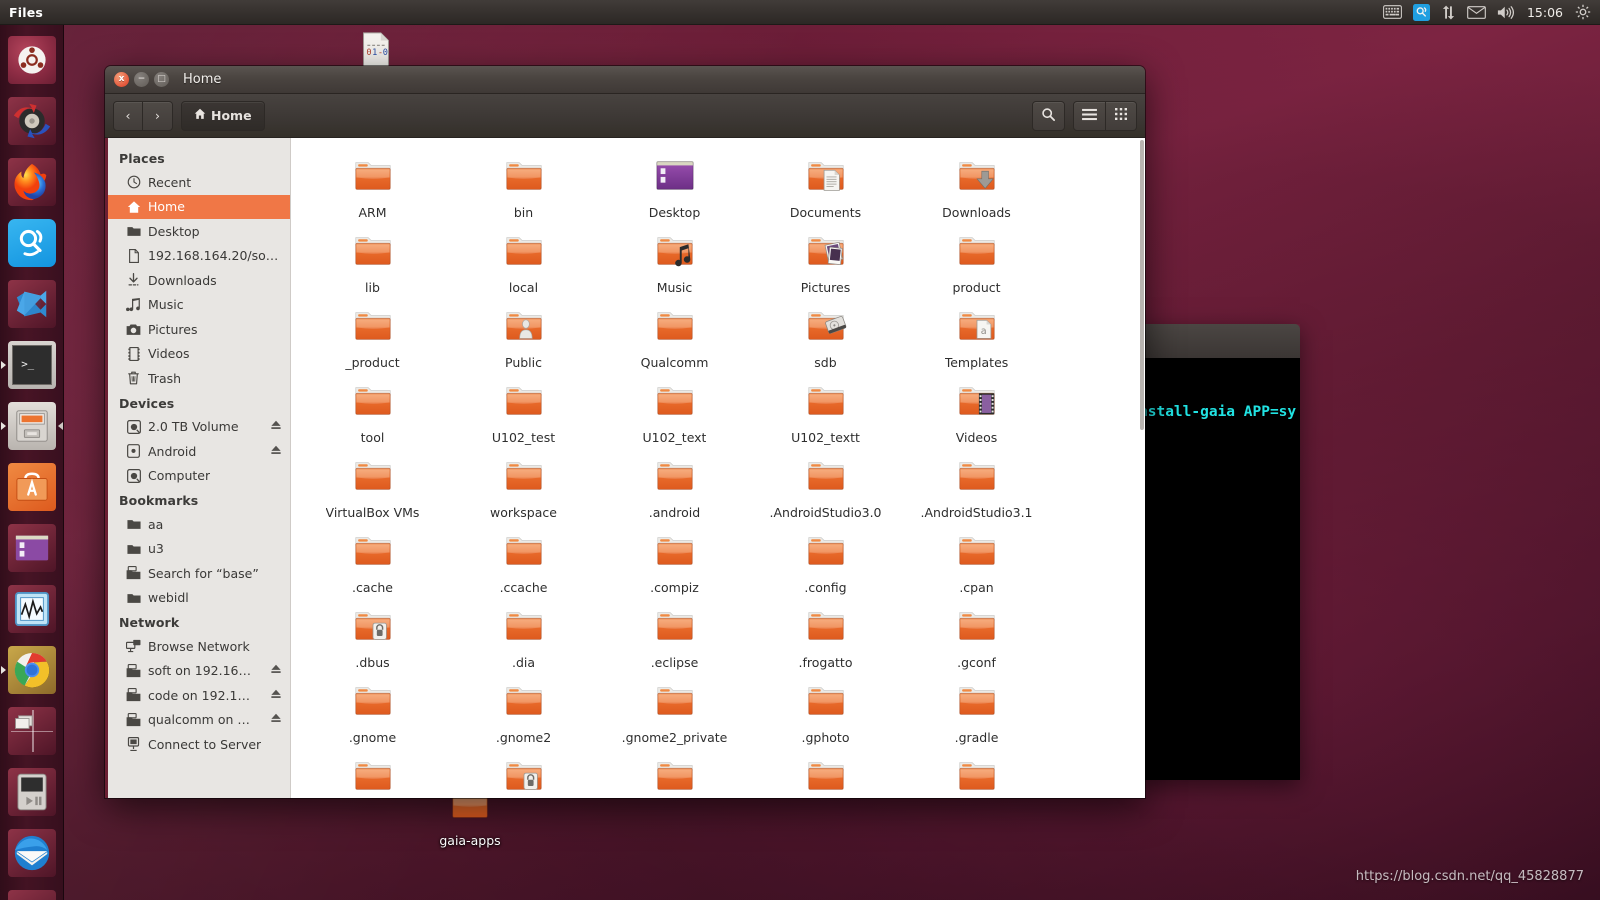 This screenshot has height=900, width=1600. I want to click on minimize-button: −, so click(141, 79).